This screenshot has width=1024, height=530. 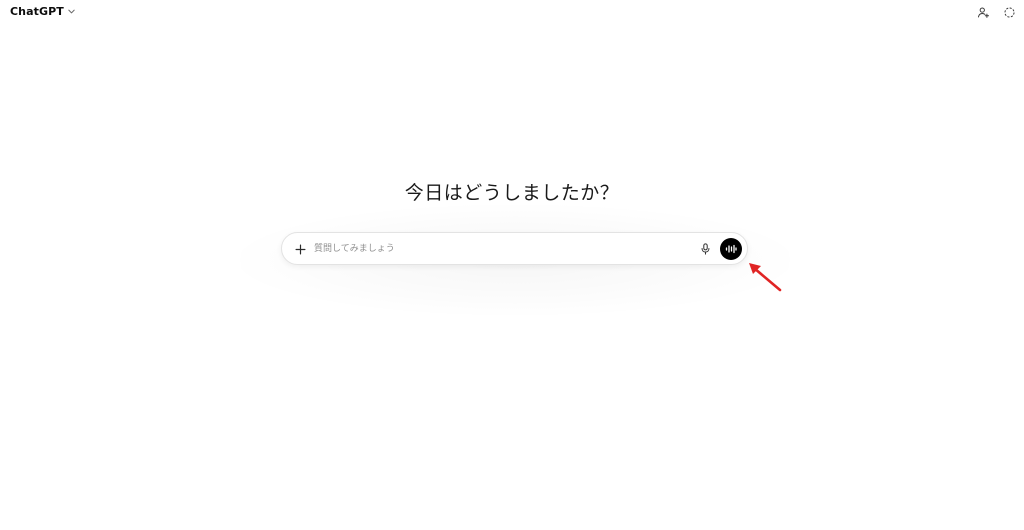 What do you see at coordinates (512, 193) in the screenshot?
I see `greeting-heading: 今日はどうしましたか？` at bounding box center [512, 193].